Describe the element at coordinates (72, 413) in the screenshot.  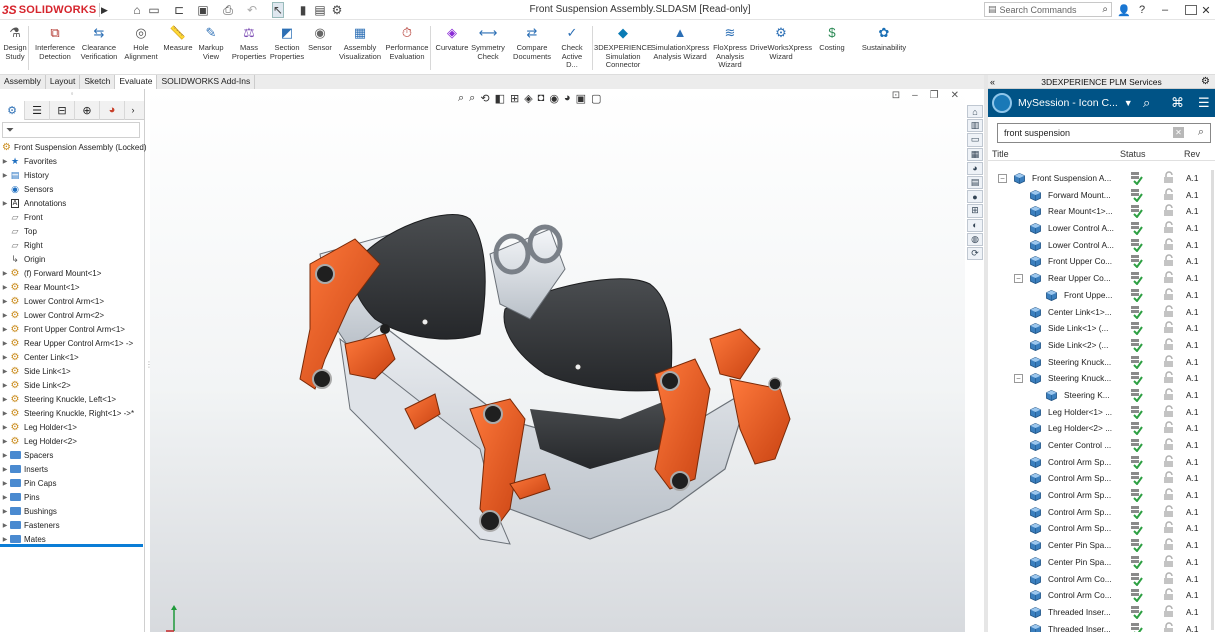
I see `tree-component: ▶ ⚙ Steering Knuckle, Right<1> ->*` at that location.